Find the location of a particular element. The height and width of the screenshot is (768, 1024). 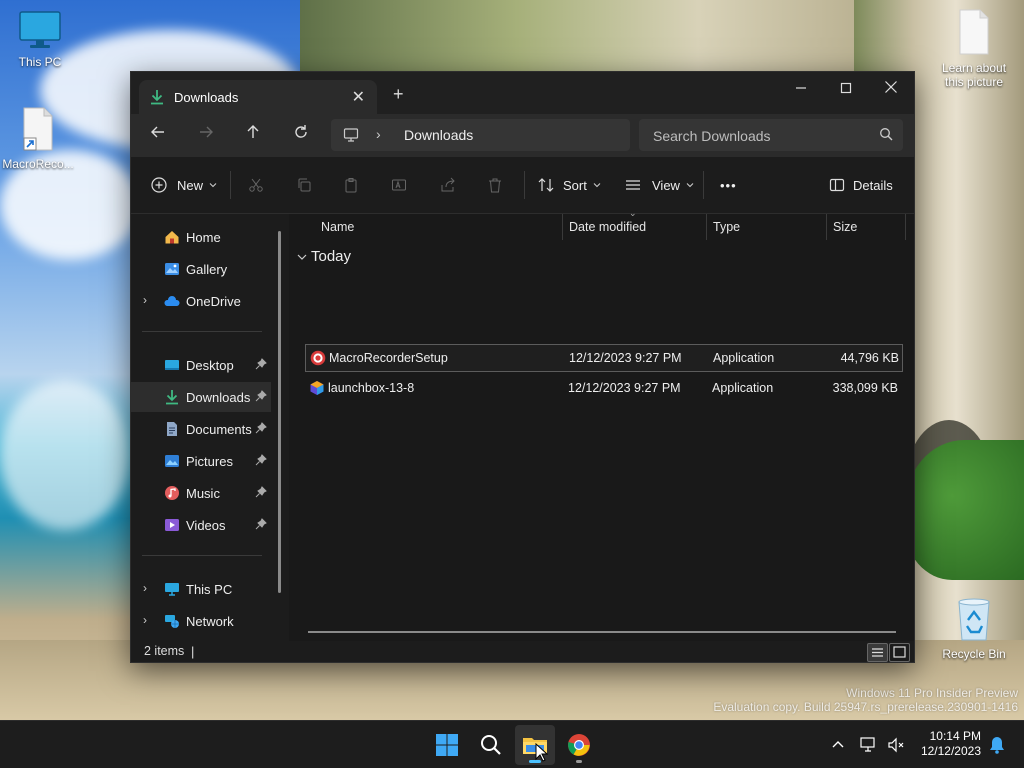

copy-button is located at coordinates (304, 185).